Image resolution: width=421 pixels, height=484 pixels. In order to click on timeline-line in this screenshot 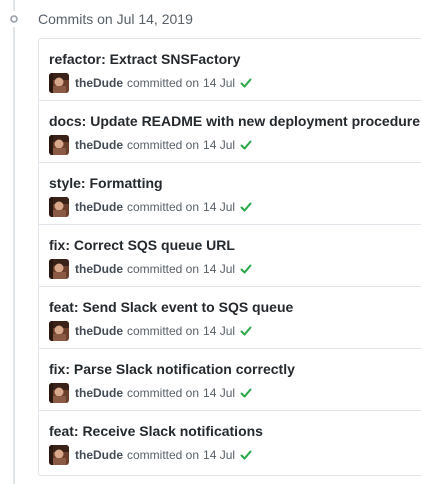, I will do `click(14, 242)`.